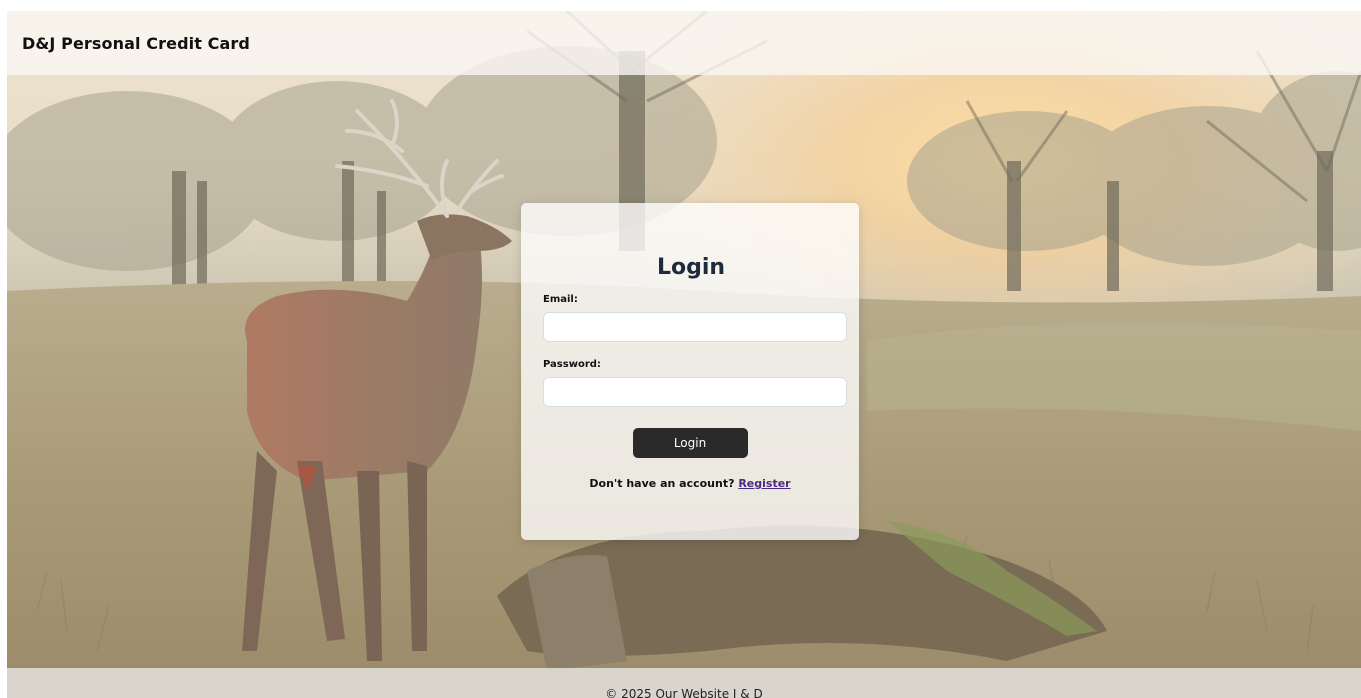 The height and width of the screenshot is (698, 1361). Describe the element at coordinates (695, 327) in the screenshot. I see `email-input` at that location.